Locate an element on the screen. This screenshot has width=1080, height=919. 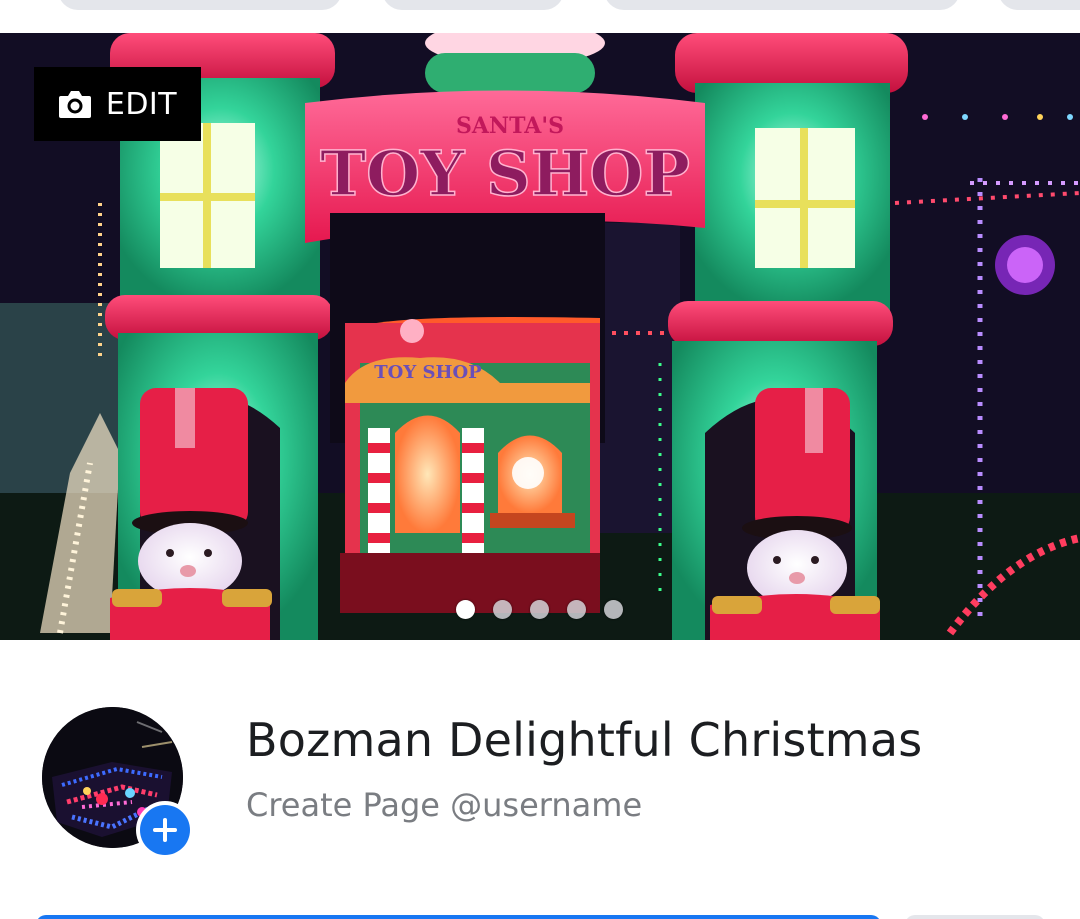
primary-action-button is located at coordinates (458, 917).